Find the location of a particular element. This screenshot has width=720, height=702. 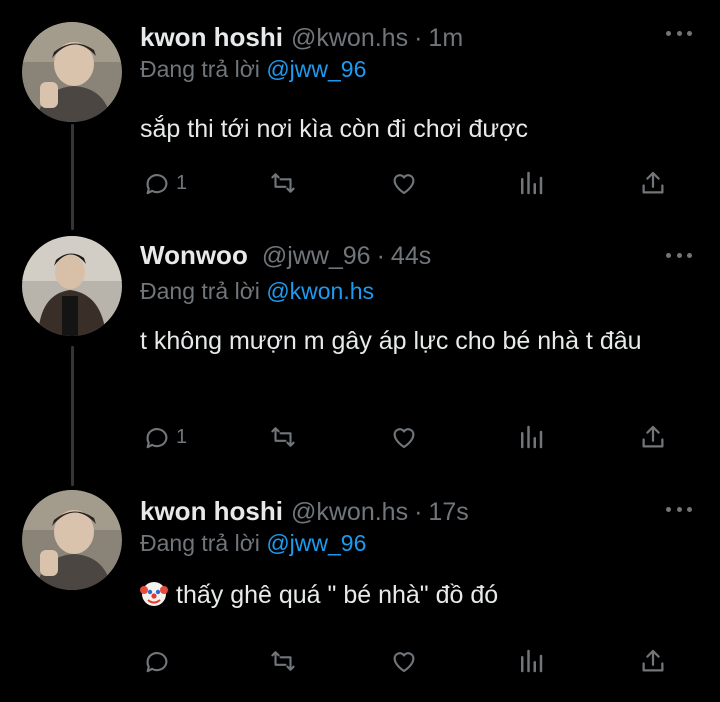

timestamp: 1m is located at coordinates (445, 38).